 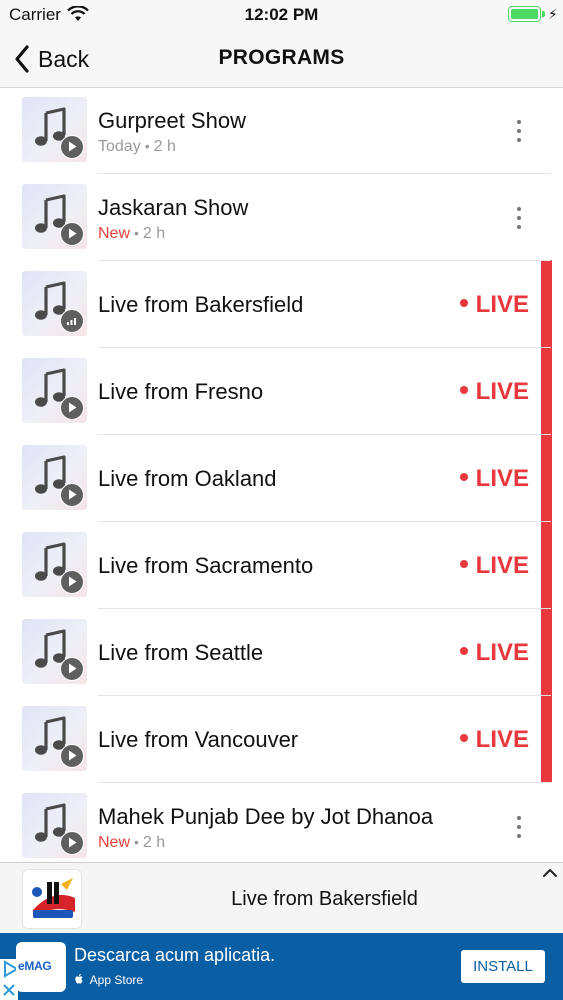 I want to click on battery-icon, so click(x=524, y=14).